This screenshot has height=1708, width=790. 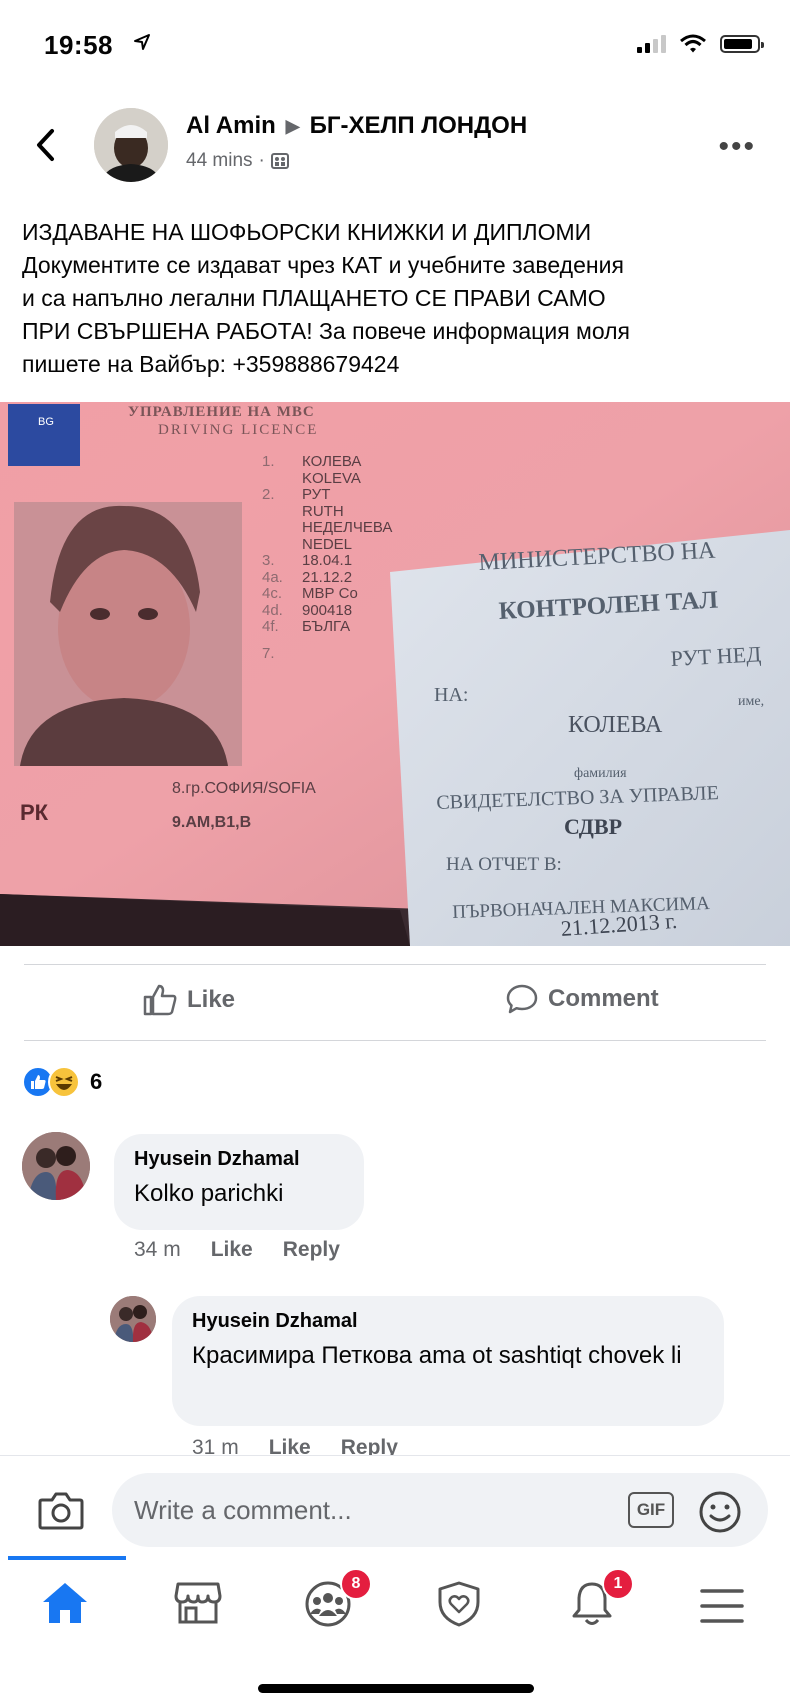 What do you see at coordinates (219, 161) in the screenshot?
I see `post-time: 44 mins` at bounding box center [219, 161].